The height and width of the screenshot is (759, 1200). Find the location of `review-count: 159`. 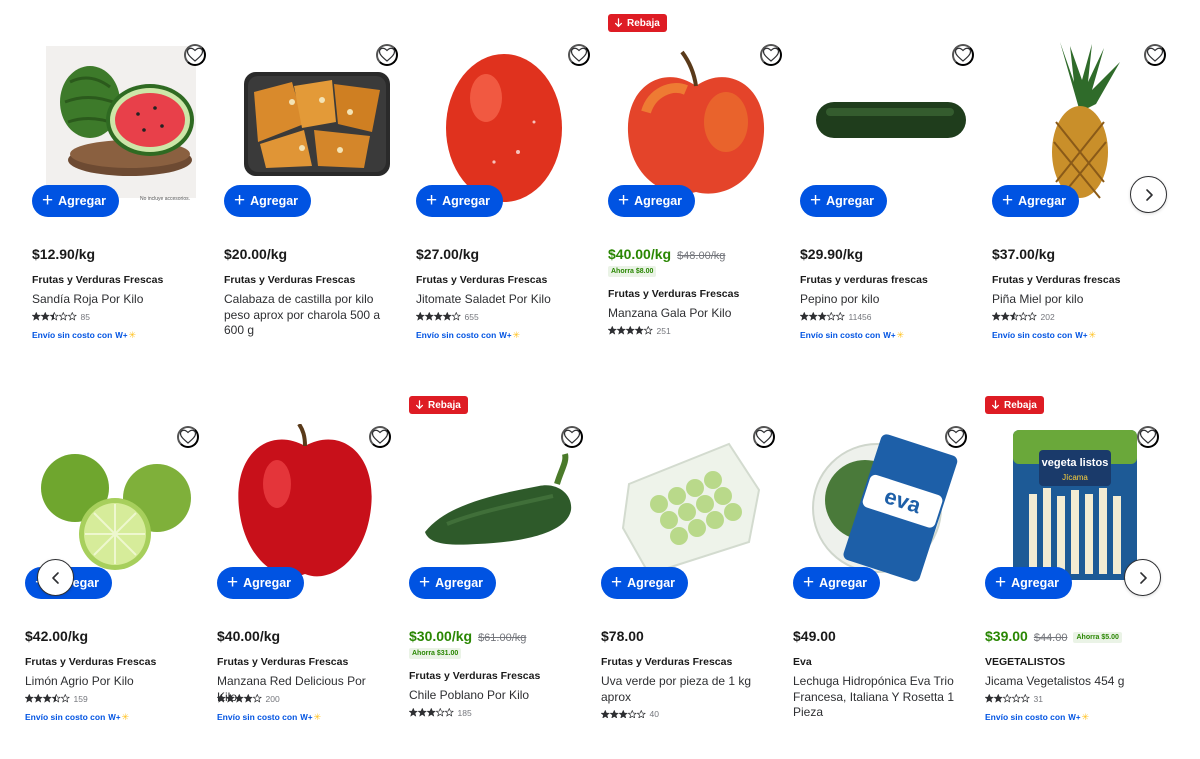

review-count: 159 is located at coordinates (80, 698).